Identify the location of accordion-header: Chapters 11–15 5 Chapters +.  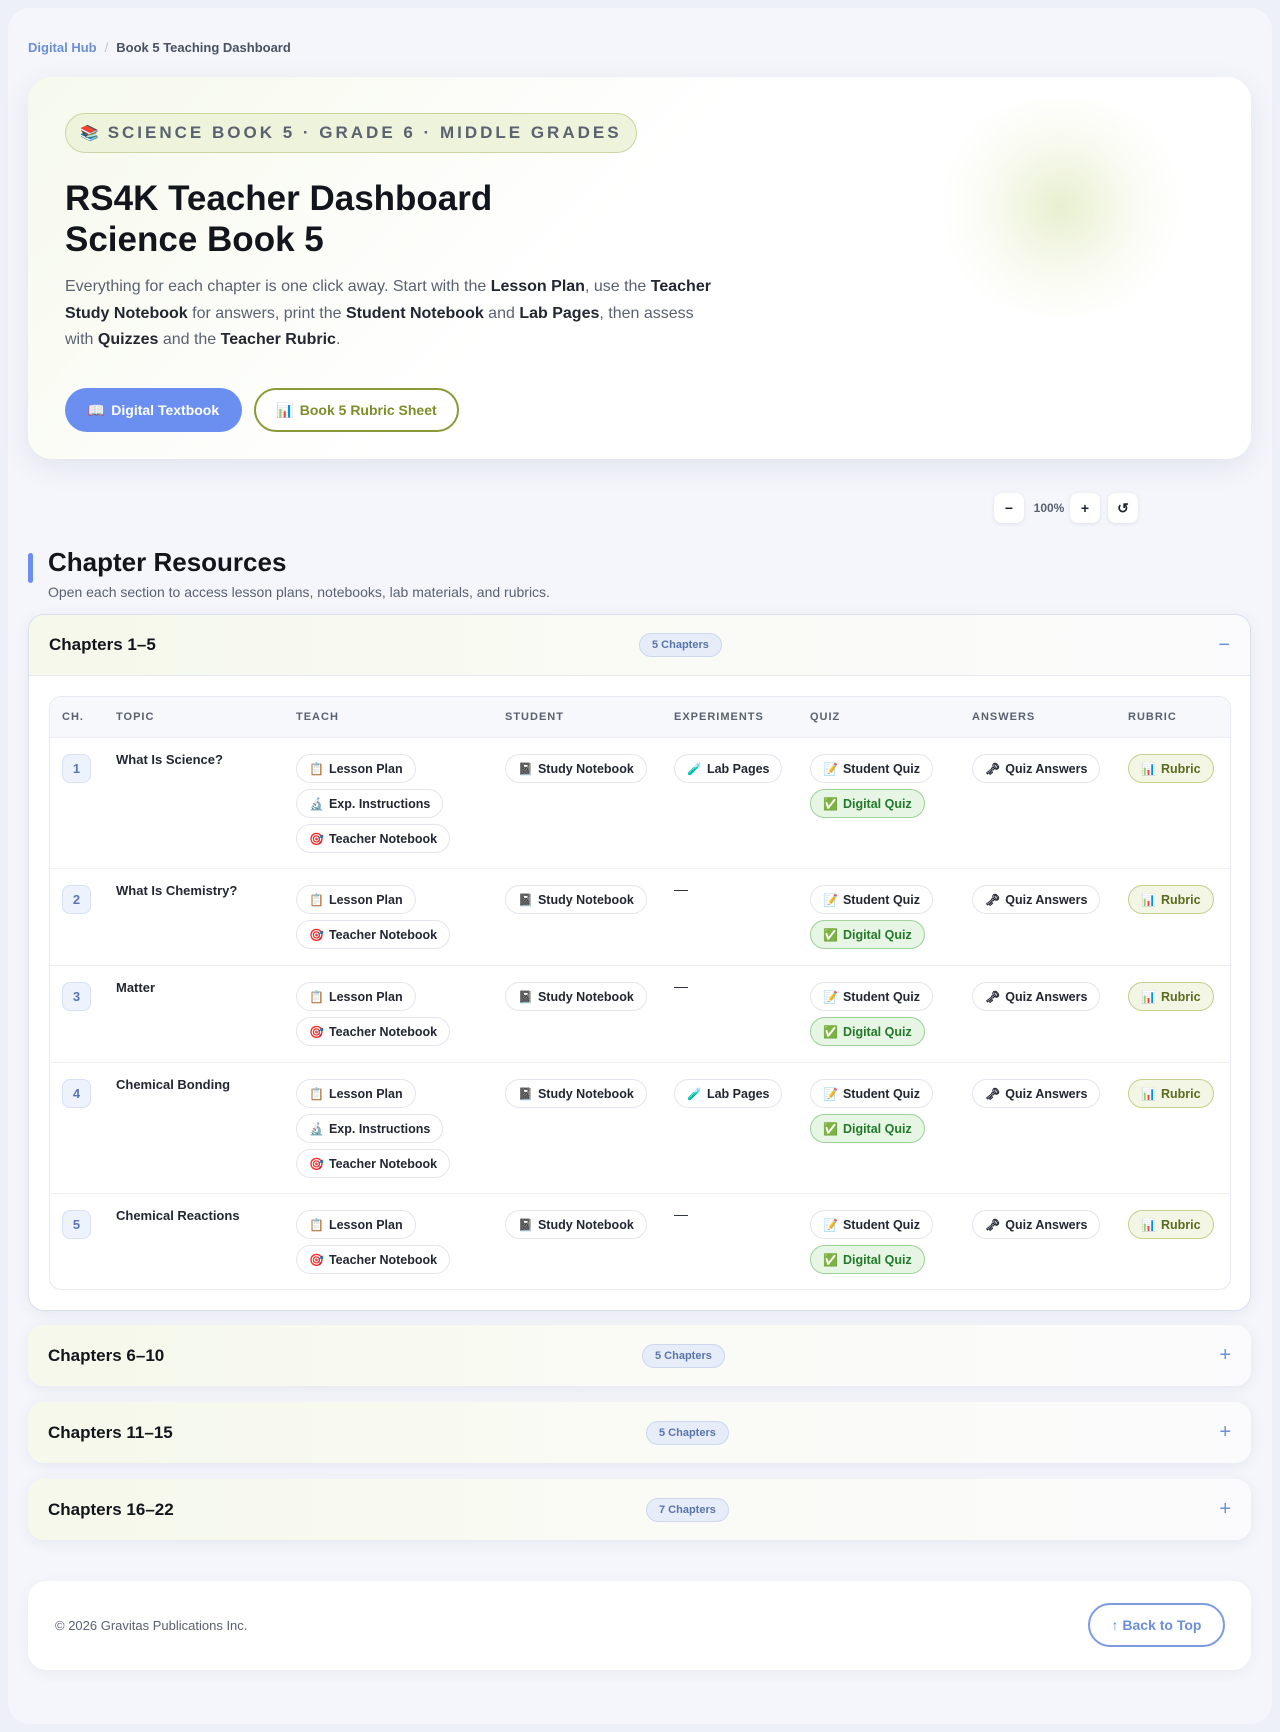
(639, 1432).